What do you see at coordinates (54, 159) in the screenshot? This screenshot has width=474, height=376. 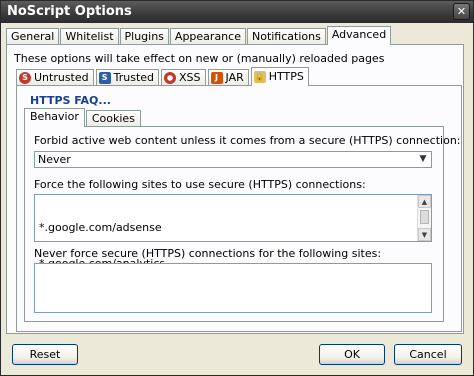 I see `forbid-select-value: Never` at bounding box center [54, 159].